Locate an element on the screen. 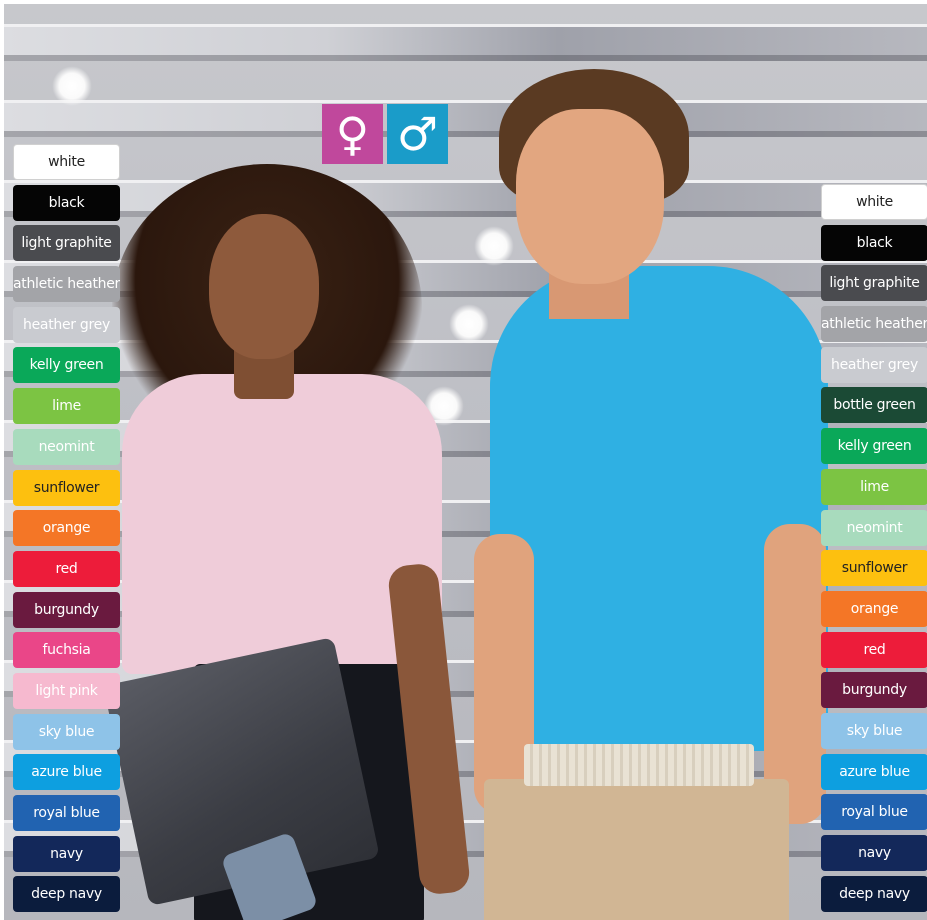 Image resolution: width=927 pixels, height=920 pixels. women-swatch-black: black is located at coordinates (66, 202).